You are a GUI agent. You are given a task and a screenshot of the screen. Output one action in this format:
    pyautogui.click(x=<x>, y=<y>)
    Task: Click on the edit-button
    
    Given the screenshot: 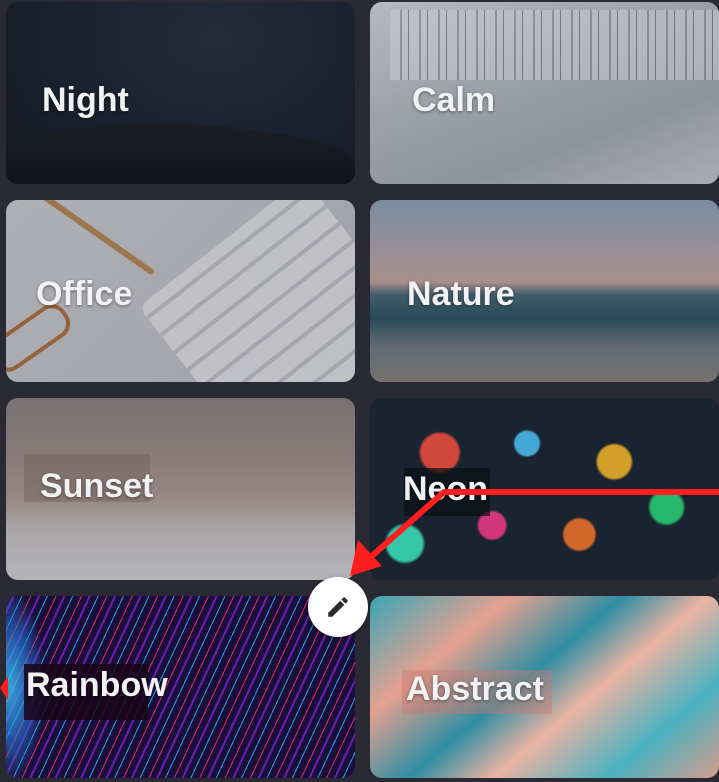 What is the action you would take?
    pyautogui.click(x=338, y=607)
    